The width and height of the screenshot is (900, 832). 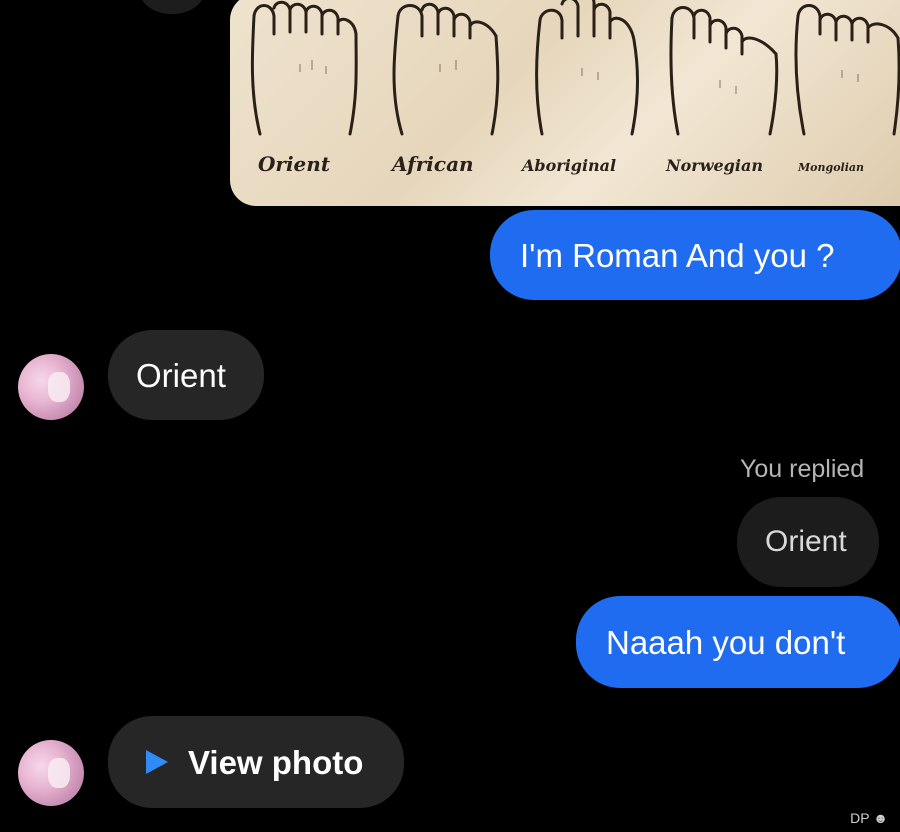 I want to click on avatar-top-cropped, so click(x=172, y=7).